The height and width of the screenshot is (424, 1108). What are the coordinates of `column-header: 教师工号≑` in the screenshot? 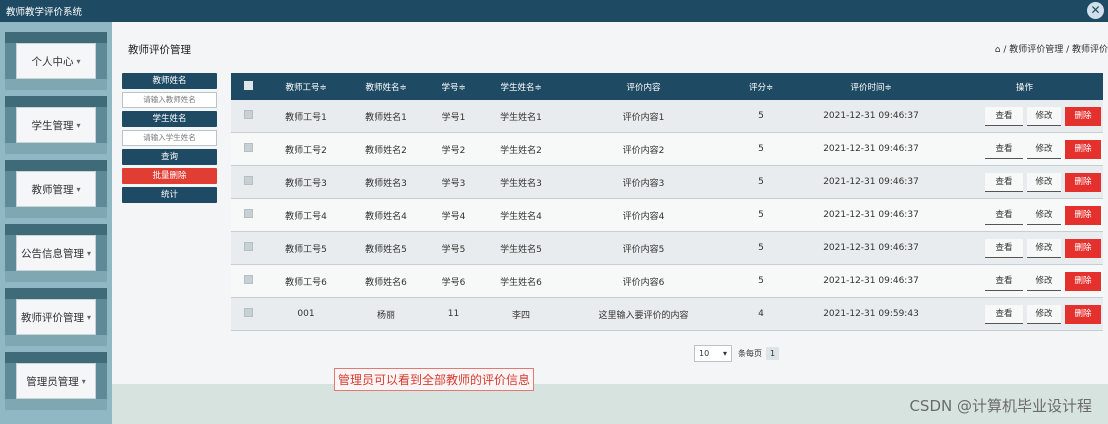 It's located at (306, 87).